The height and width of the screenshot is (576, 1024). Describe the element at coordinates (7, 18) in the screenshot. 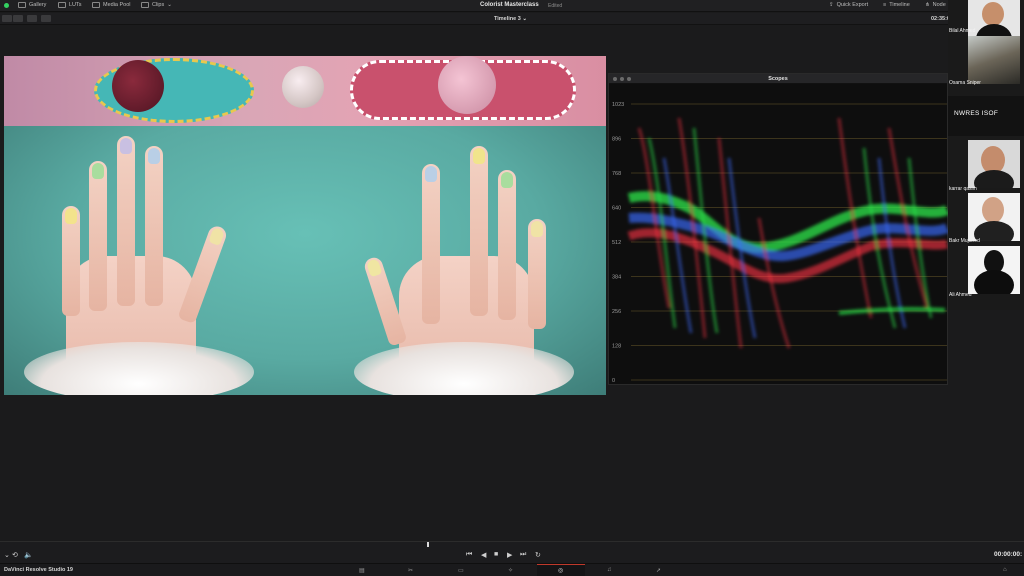

I see `view-options-button` at that location.